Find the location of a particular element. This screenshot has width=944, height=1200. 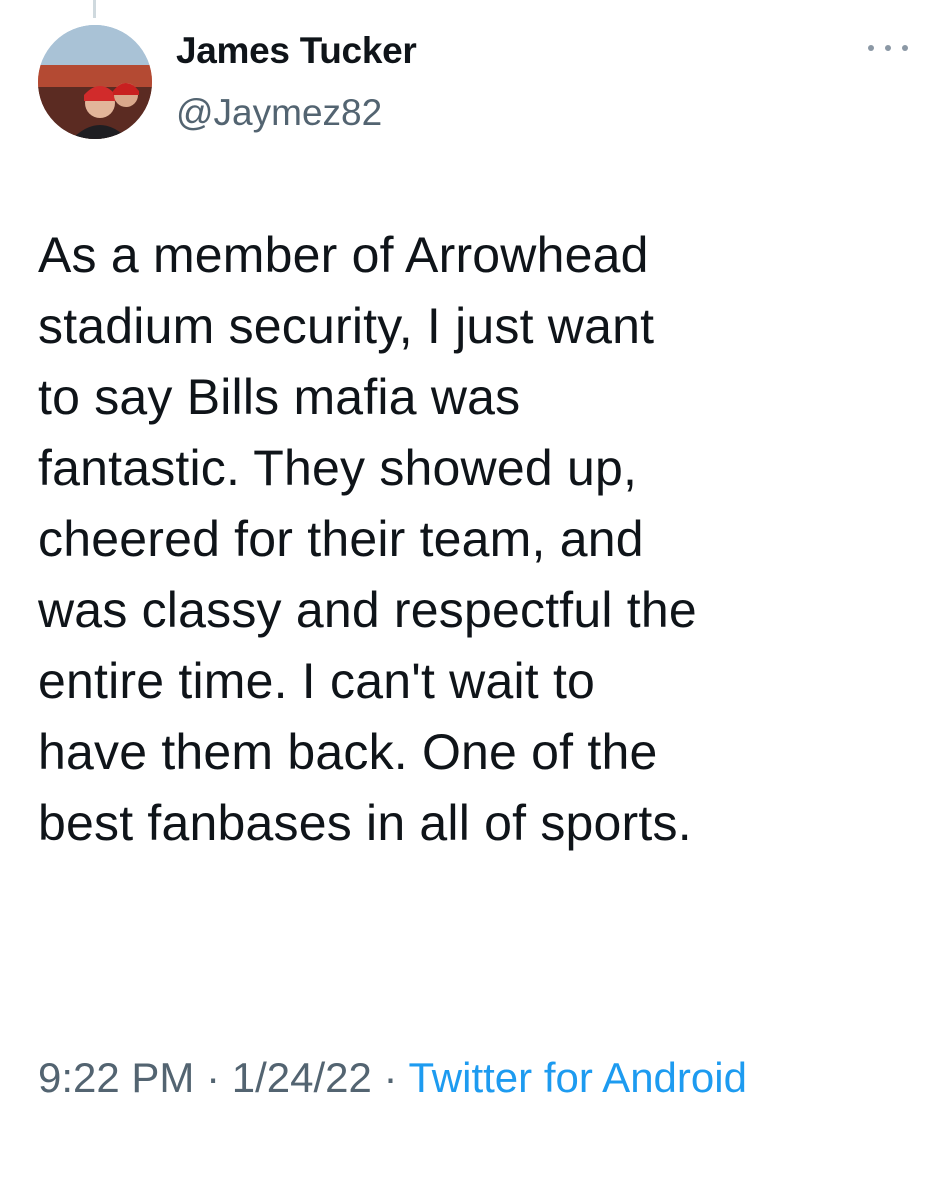

thread-connector-line is located at coordinates (94, 9).